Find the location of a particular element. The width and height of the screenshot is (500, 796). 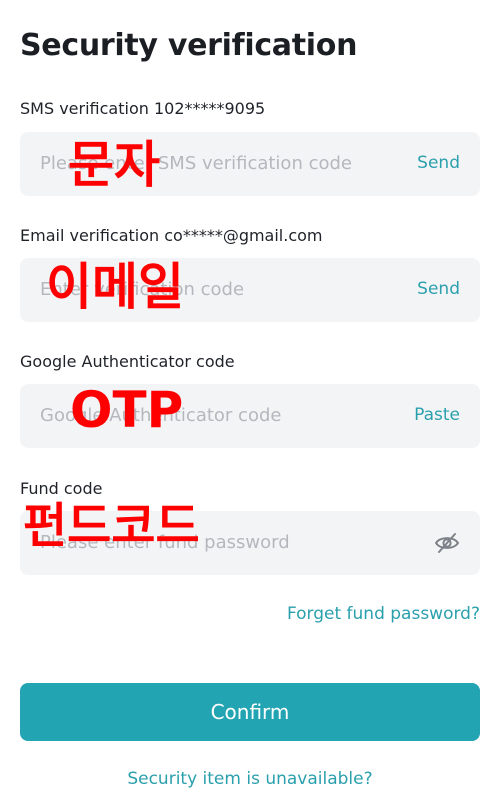

email-verification-label: Email verification co*****@gmail.com is located at coordinates (171, 235).